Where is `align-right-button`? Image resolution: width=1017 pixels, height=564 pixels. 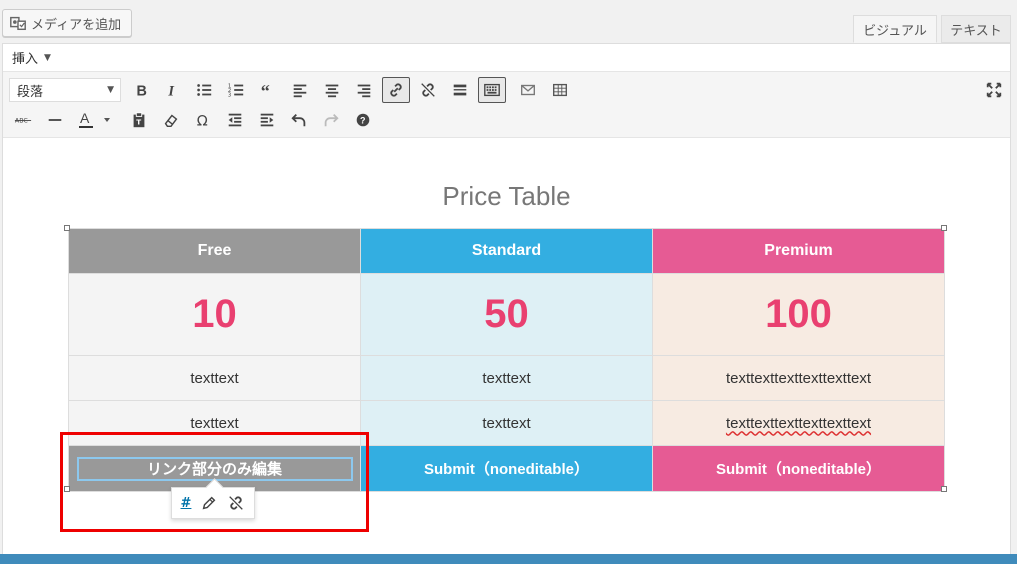
align-right-button is located at coordinates (364, 90).